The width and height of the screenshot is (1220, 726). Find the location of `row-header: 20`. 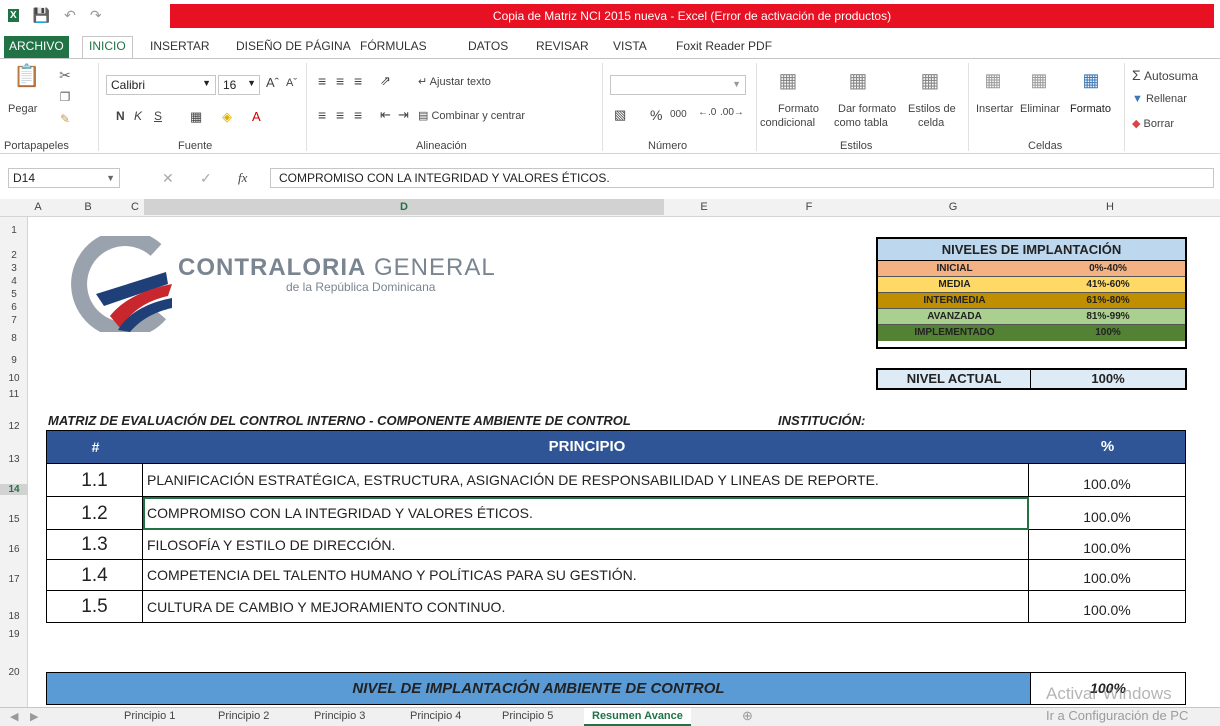

row-header: 20 is located at coordinates (14, 672).